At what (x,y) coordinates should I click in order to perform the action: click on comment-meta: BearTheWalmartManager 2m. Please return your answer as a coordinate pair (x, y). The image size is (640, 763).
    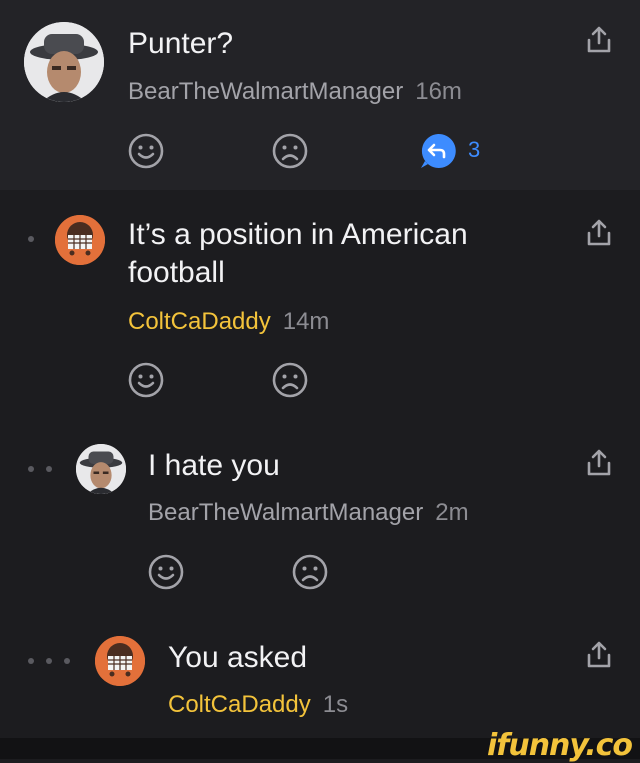
    Looking at the image, I should click on (308, 513).